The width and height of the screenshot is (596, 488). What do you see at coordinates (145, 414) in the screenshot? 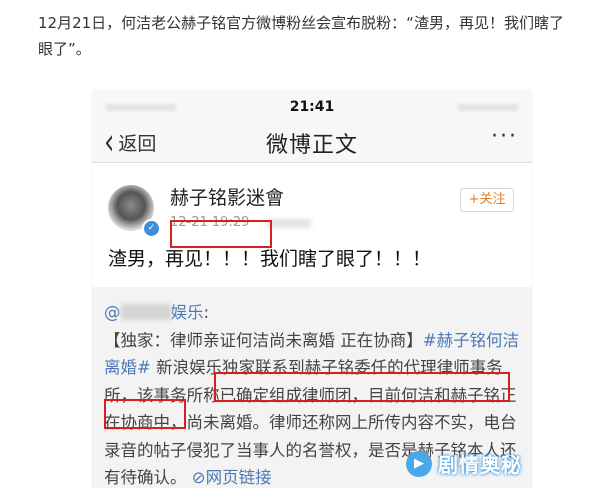
I see `highlight-box-line2` at bounding box center [145, 414].